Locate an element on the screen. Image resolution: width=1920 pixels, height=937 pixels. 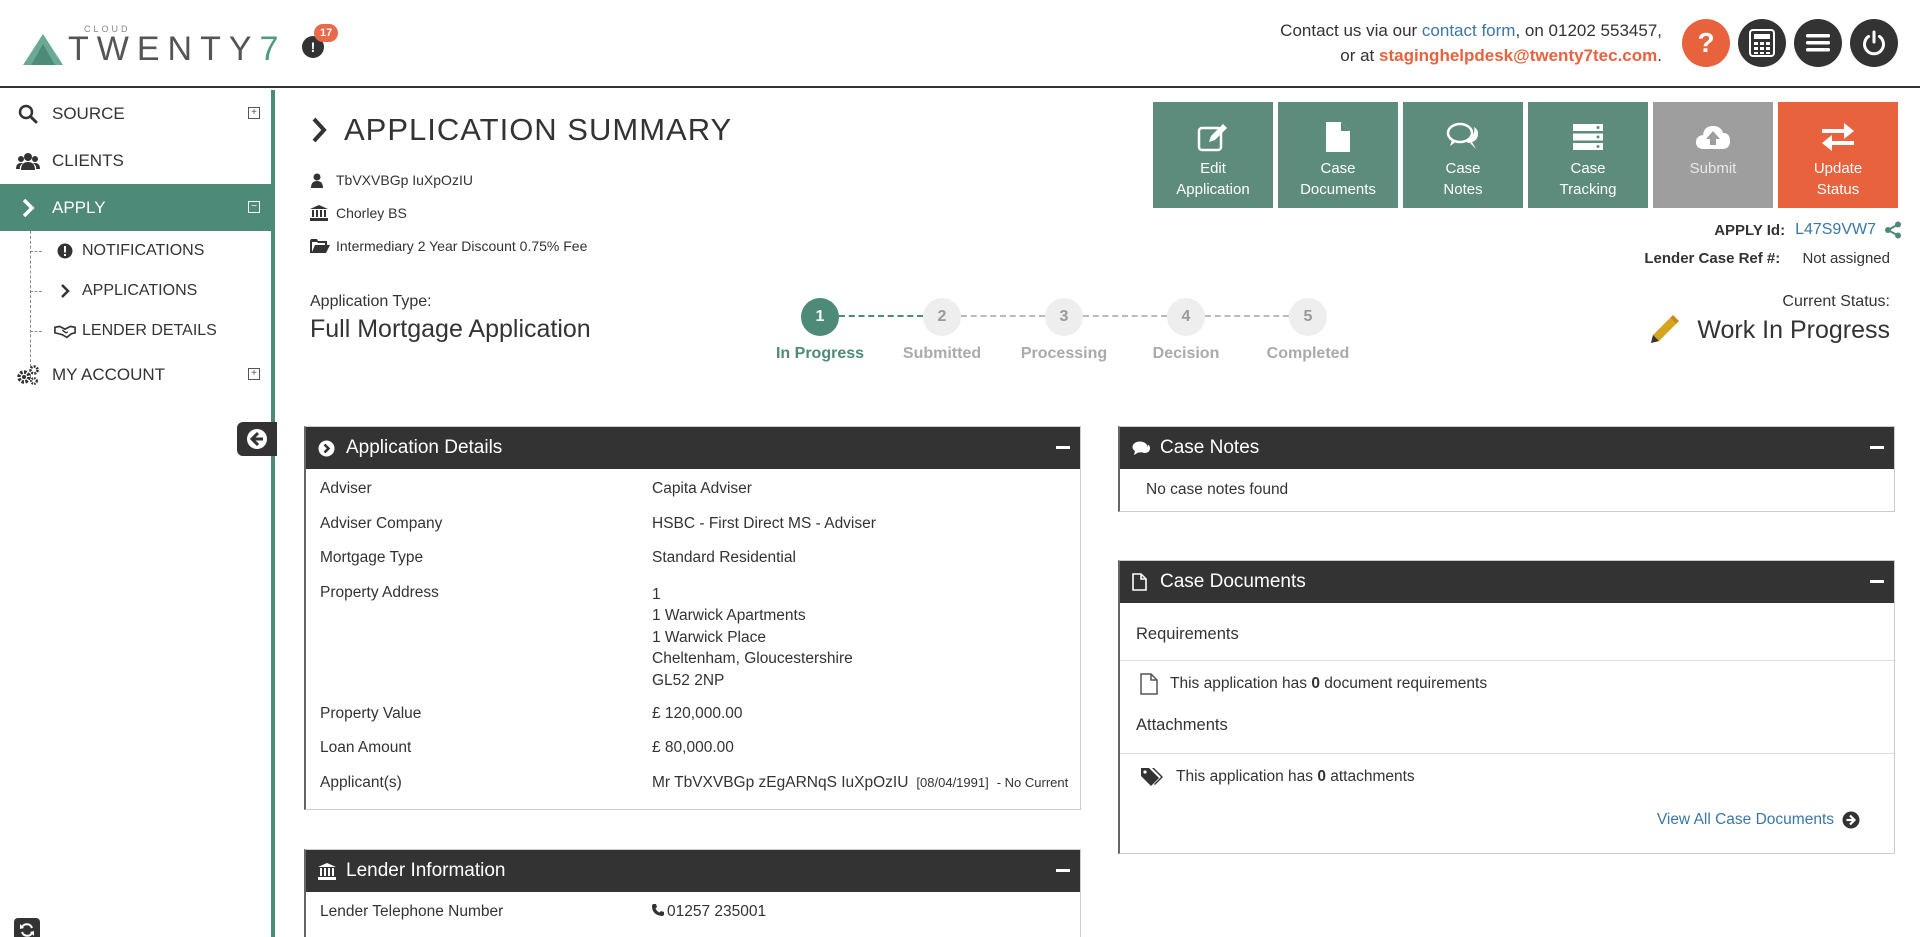
panel-title: Case Notes is located at coordinates (1210, 447).